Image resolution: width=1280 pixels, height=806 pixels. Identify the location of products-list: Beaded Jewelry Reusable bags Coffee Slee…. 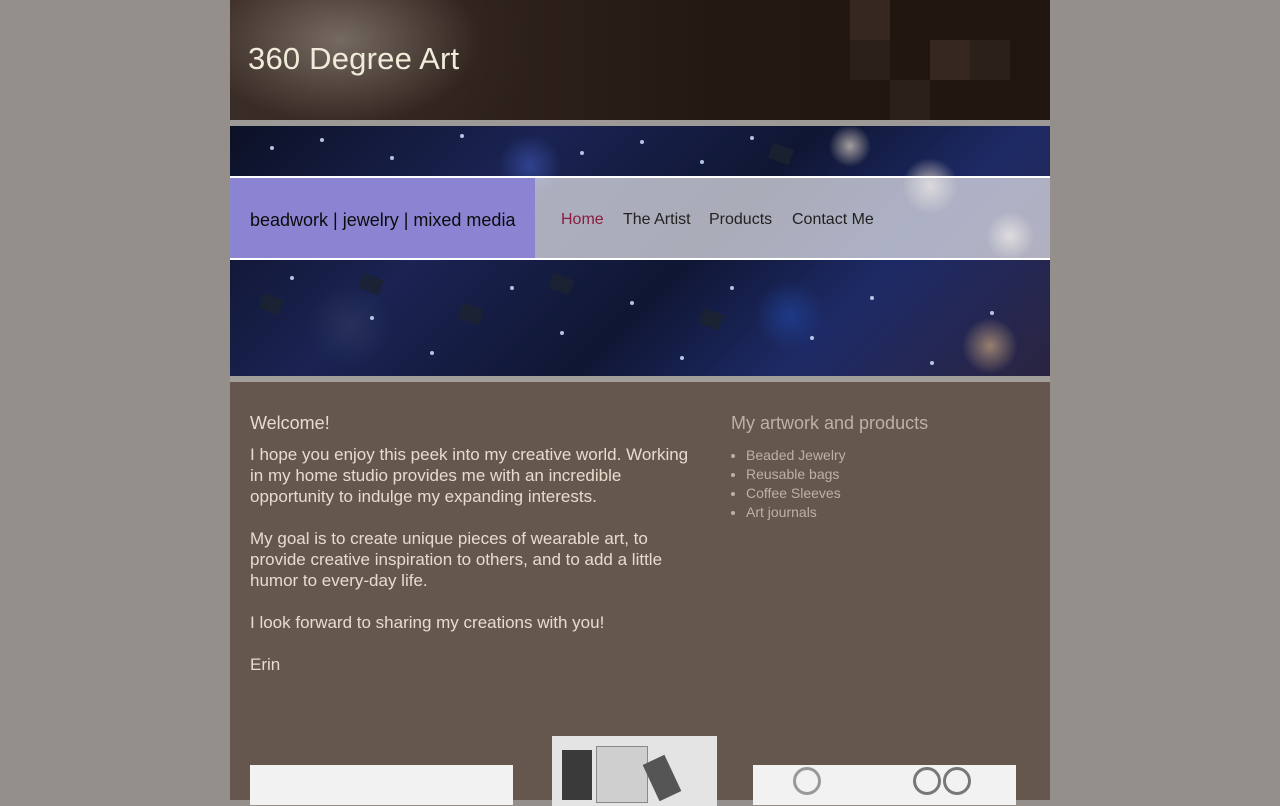
(788, 484).